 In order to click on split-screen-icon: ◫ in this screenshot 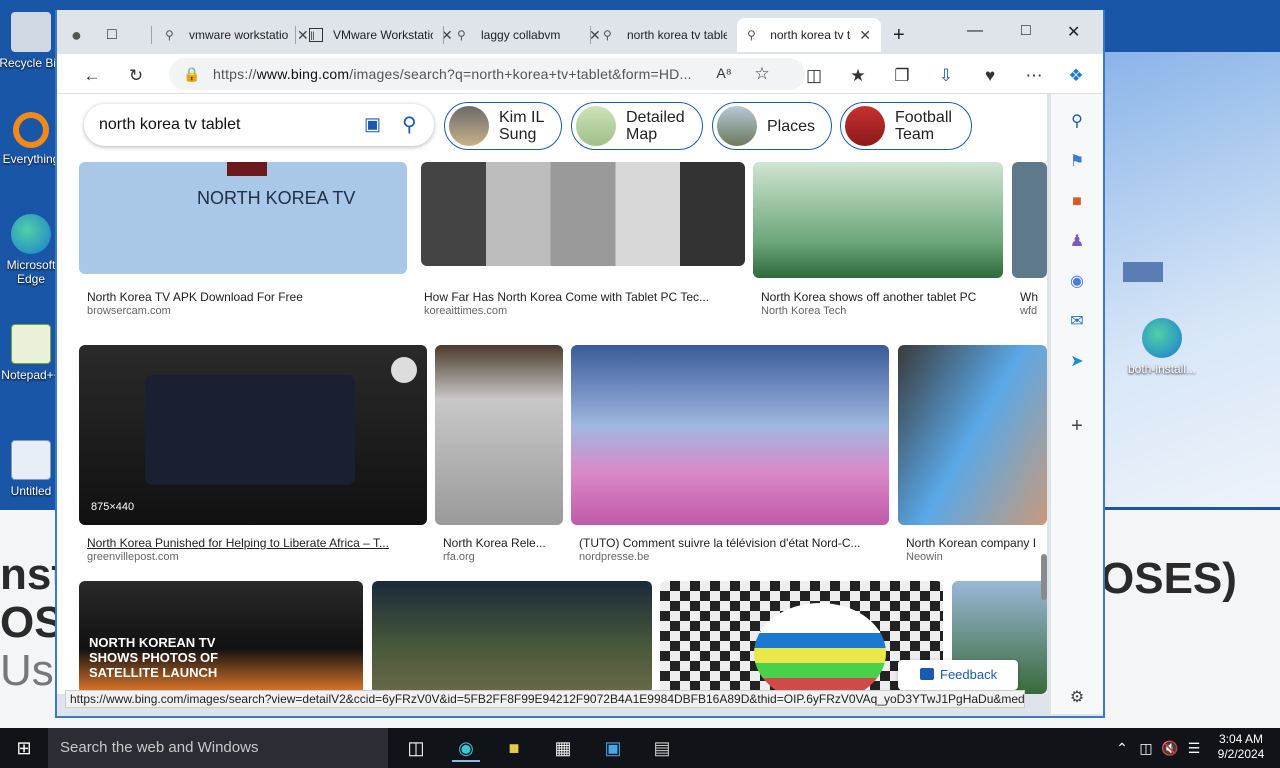, I will do `click(814, 76)`.